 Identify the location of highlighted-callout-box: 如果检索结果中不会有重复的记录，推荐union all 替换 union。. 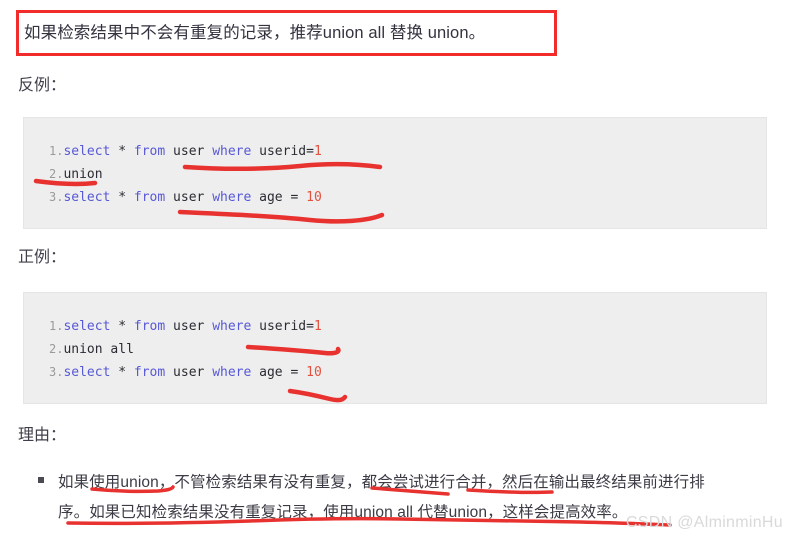
(286, 33).